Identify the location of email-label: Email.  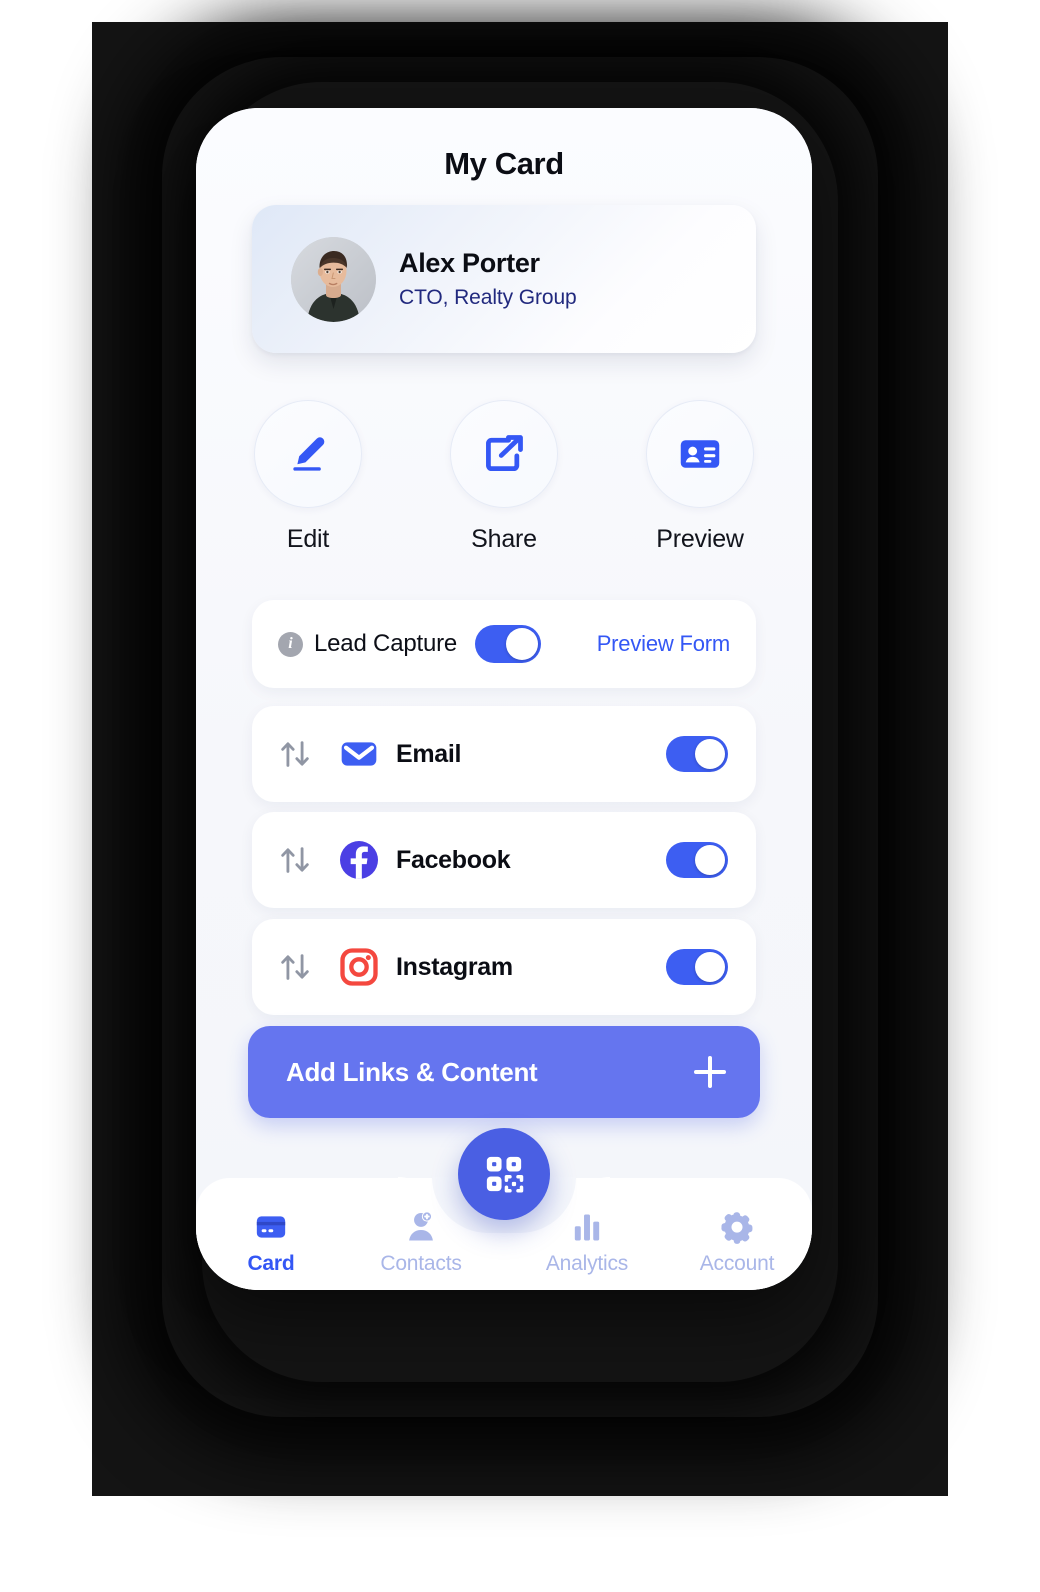
(429, 753).